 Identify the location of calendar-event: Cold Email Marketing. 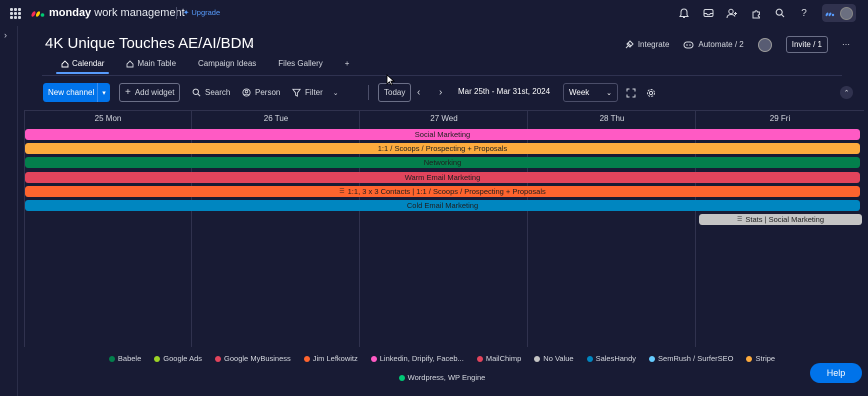
(442, 205).